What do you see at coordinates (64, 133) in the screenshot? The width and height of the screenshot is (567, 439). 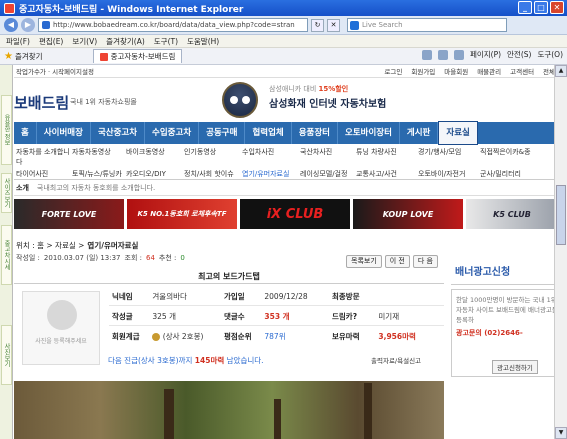 I see `nav-cyber: 사이버매장` at bounding box center [64, 133].